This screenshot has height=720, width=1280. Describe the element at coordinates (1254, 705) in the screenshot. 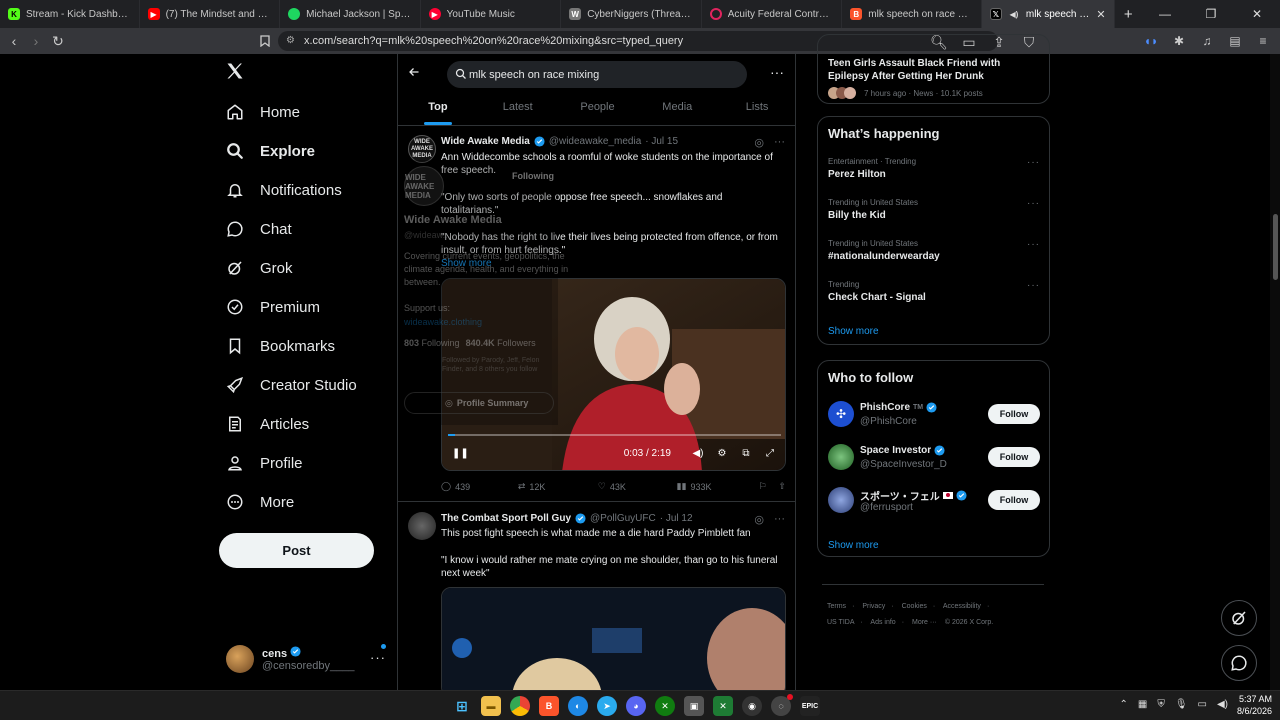

I see `system-clock: 5:37 AM 8/6/2026` at that location.